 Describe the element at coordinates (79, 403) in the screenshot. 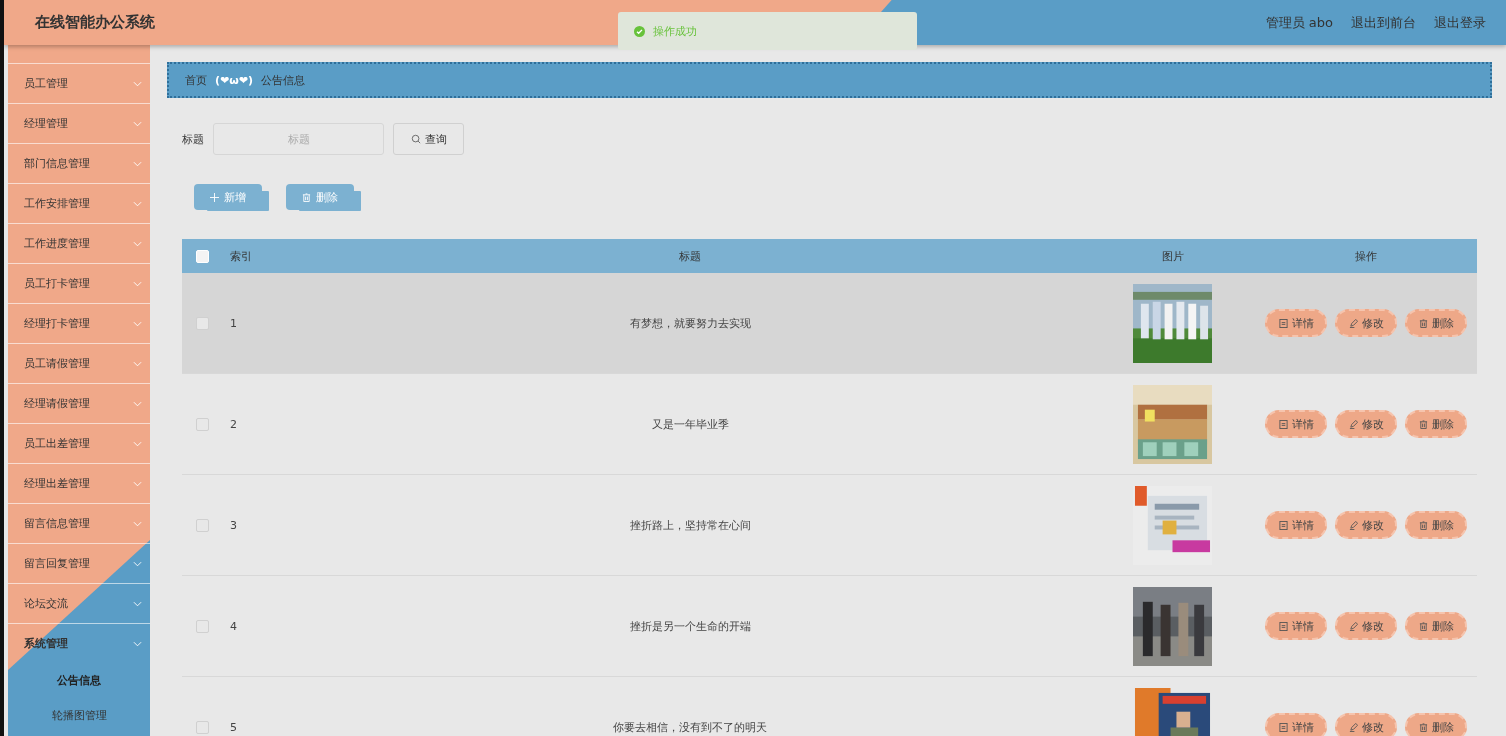

I see `sidebar-menu-item: 经理请假管理` at that location.